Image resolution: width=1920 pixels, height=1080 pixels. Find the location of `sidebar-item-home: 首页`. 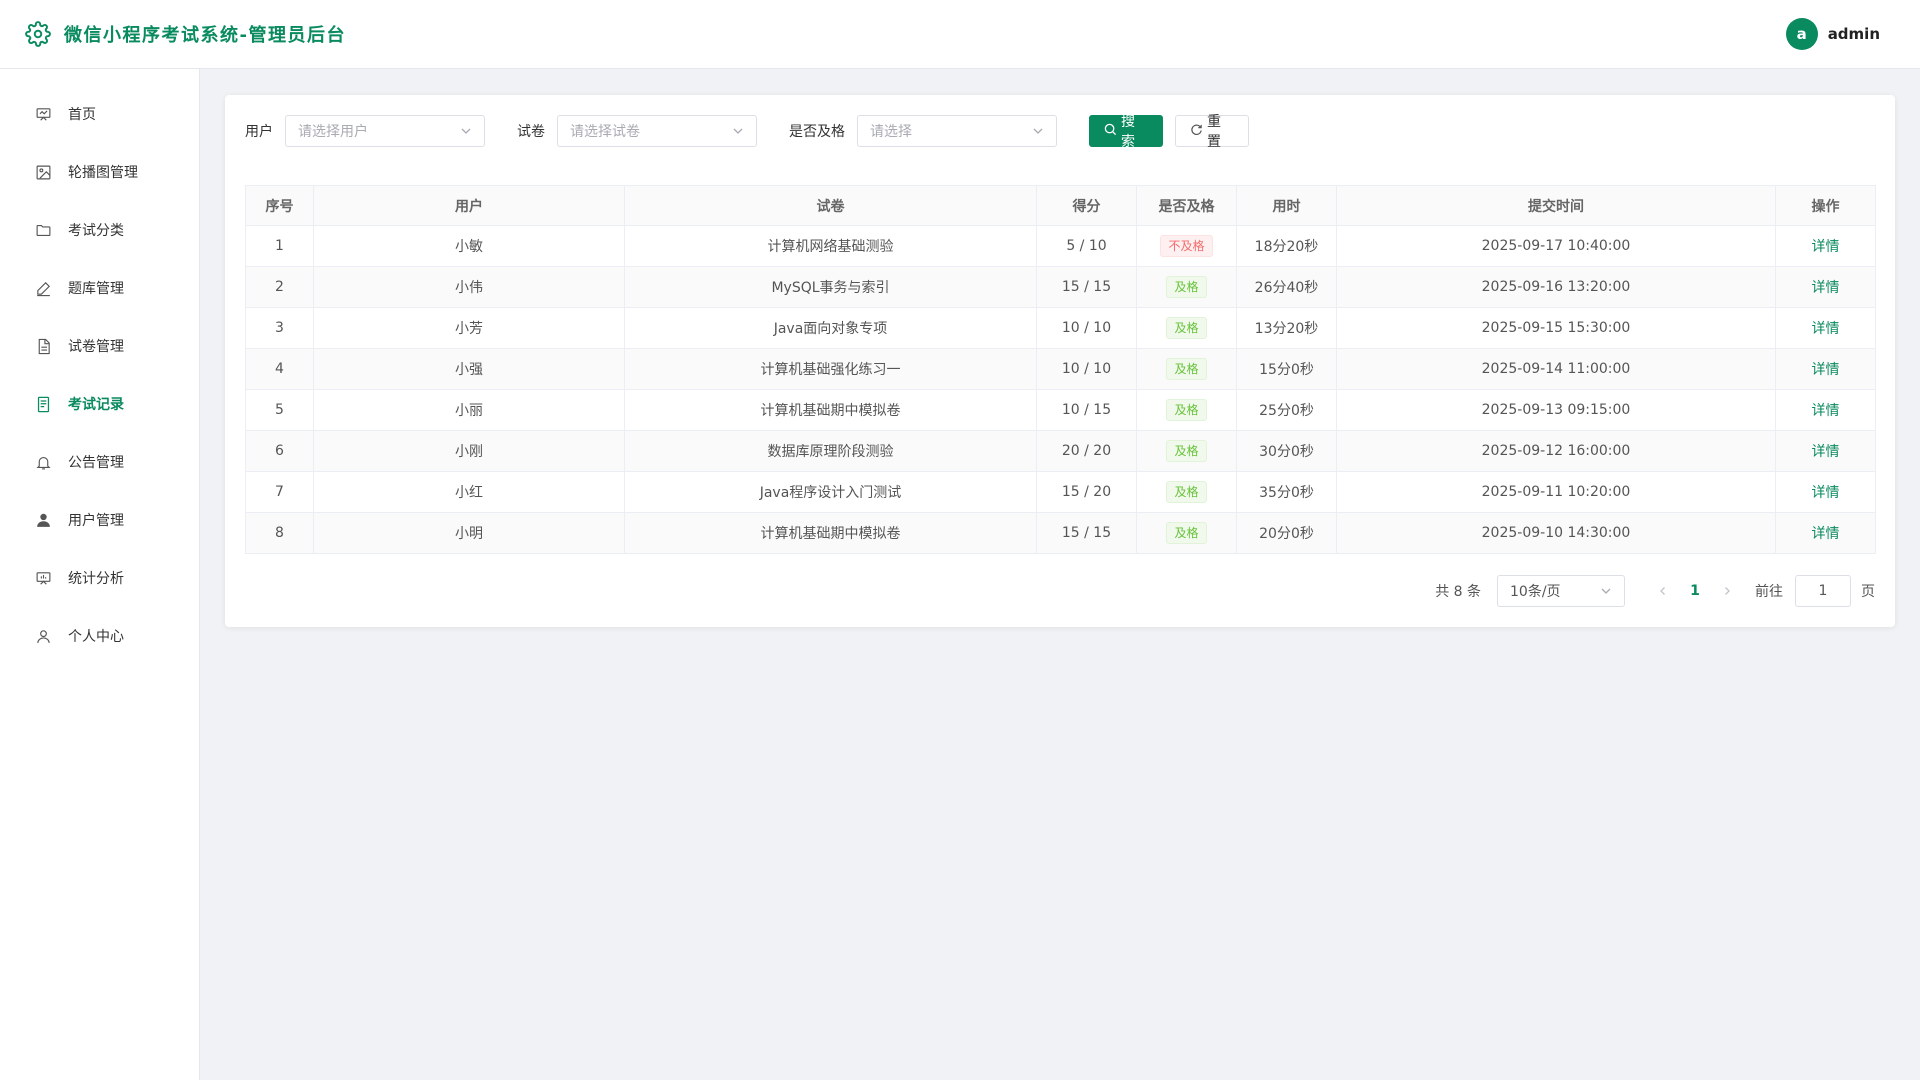

sidebar-item-home: 首页 is located at coordinates (99, 114).